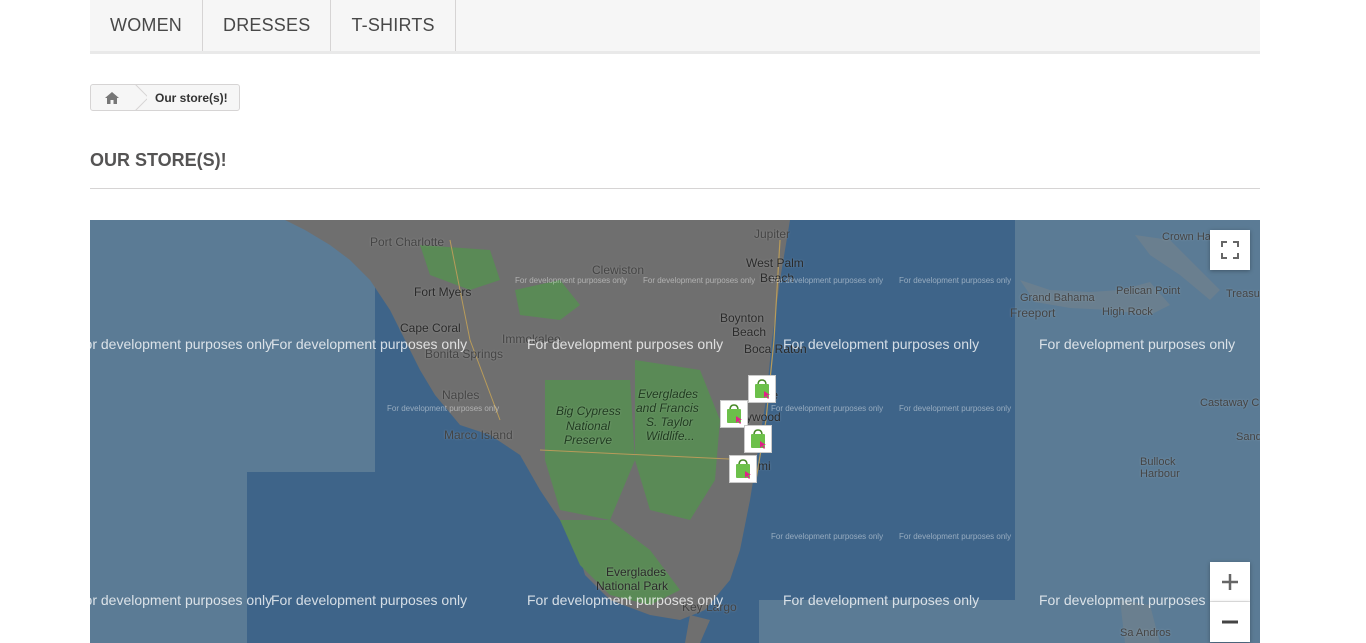  Describe the element at coordinates (1230, 403) in the screenshot. I see `place-label: Castaway C` at that location.